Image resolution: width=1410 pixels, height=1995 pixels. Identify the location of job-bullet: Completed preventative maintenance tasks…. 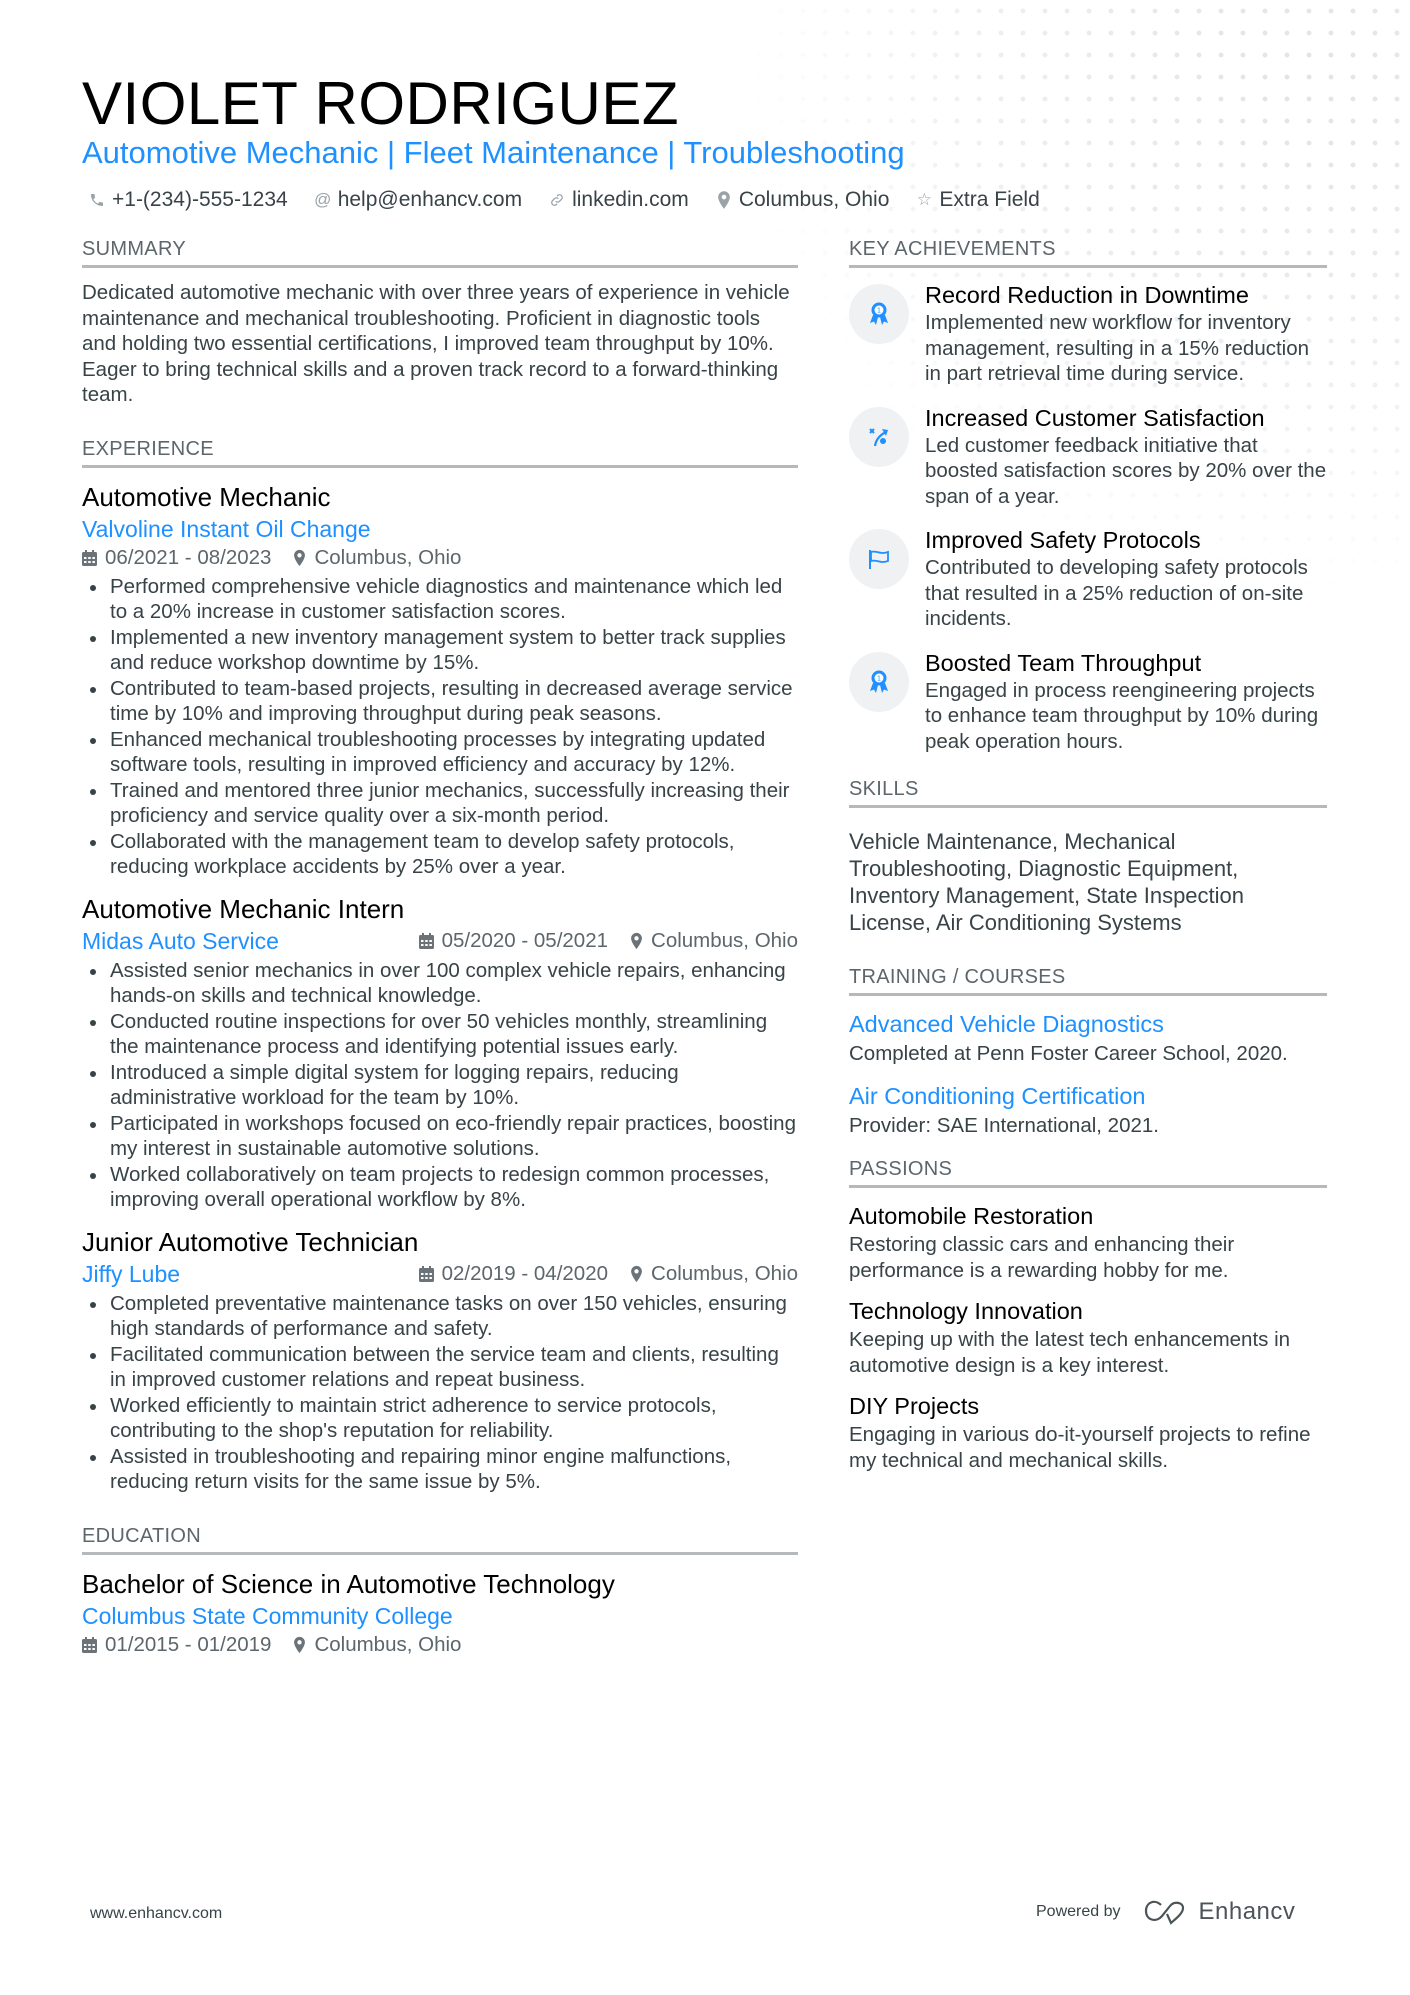
(444, 1316).